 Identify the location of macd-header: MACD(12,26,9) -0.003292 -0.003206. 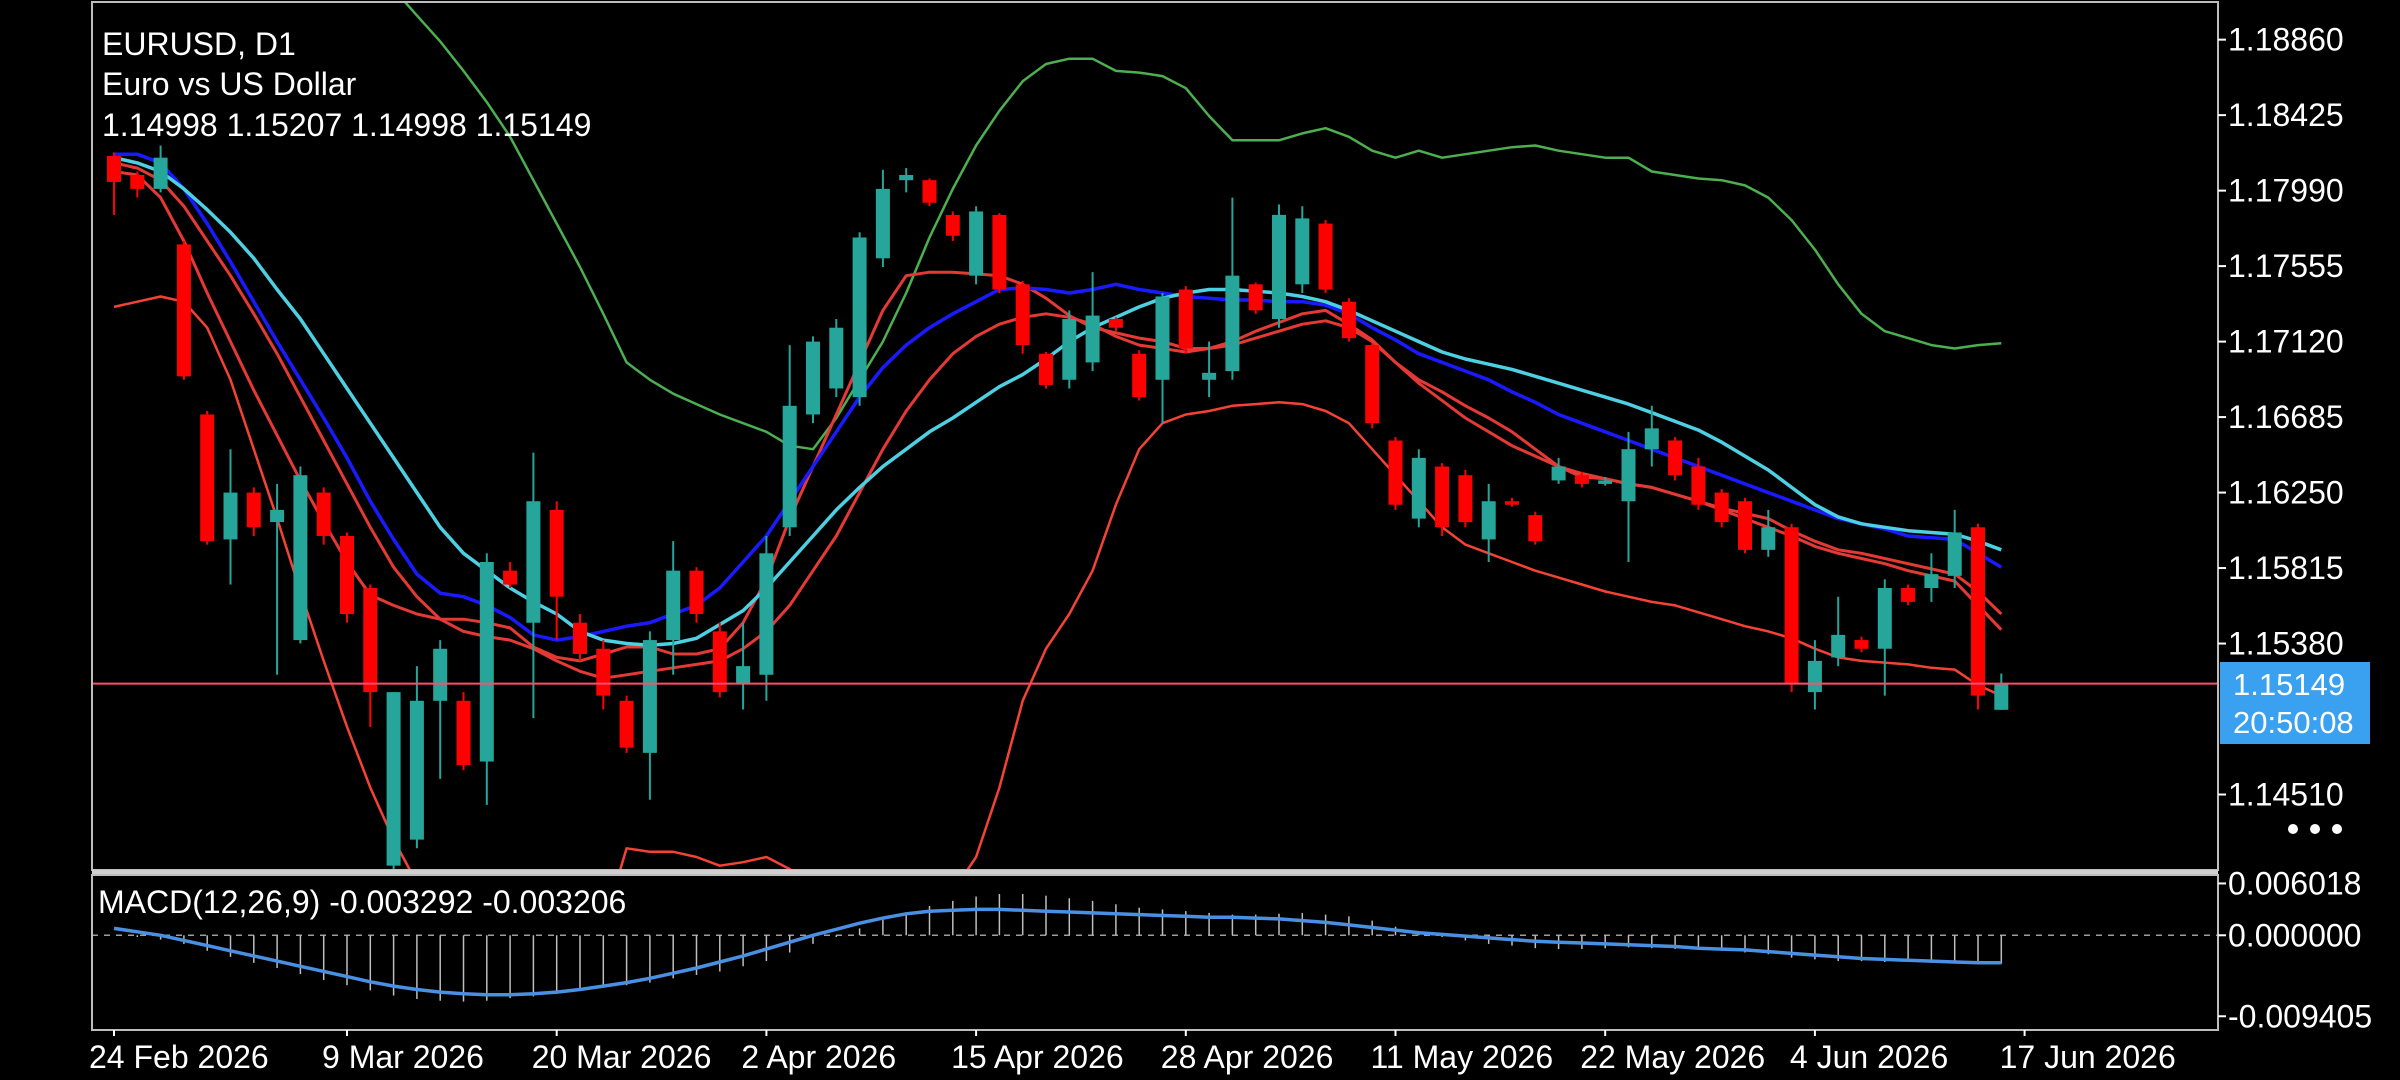
(362, 902).